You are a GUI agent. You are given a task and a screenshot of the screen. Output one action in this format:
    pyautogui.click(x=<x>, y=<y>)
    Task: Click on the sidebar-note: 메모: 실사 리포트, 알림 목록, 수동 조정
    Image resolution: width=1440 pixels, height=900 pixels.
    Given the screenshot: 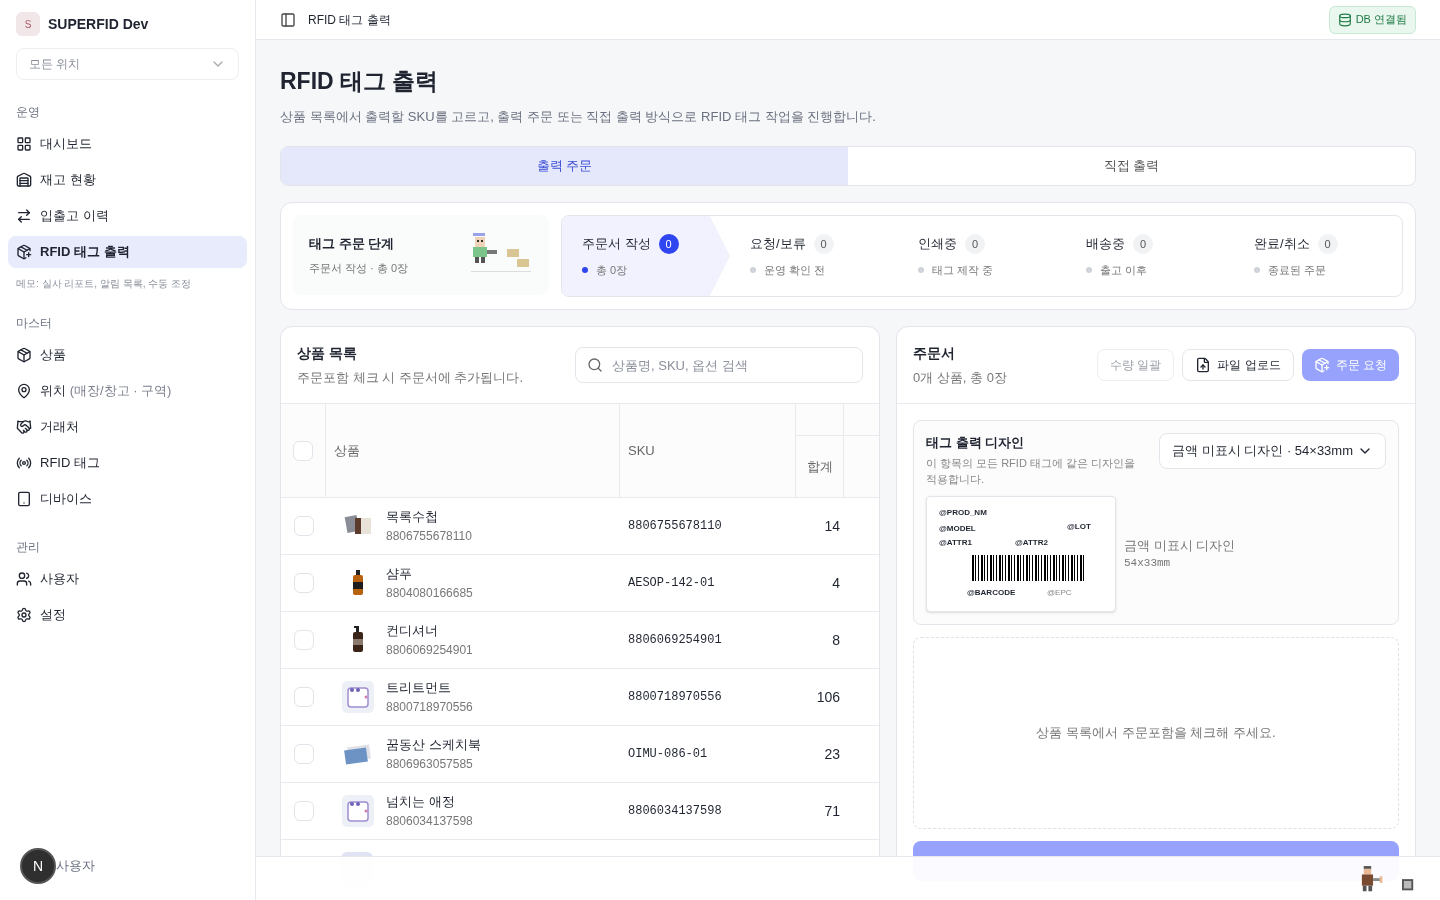 What is the action you would take?
    pyautogui.click(x=104, y=284)
    